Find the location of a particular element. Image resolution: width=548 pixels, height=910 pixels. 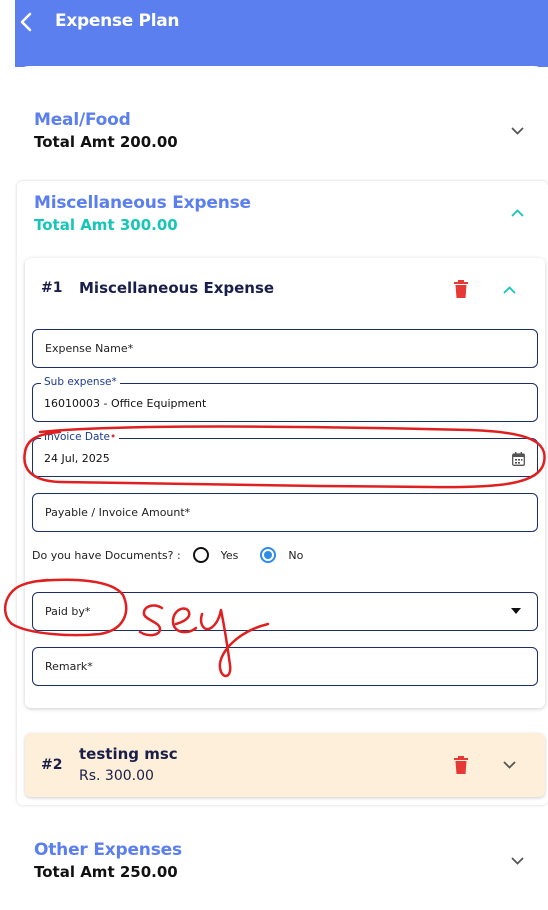

content-sheet-top is located at coordinates (281, 74).